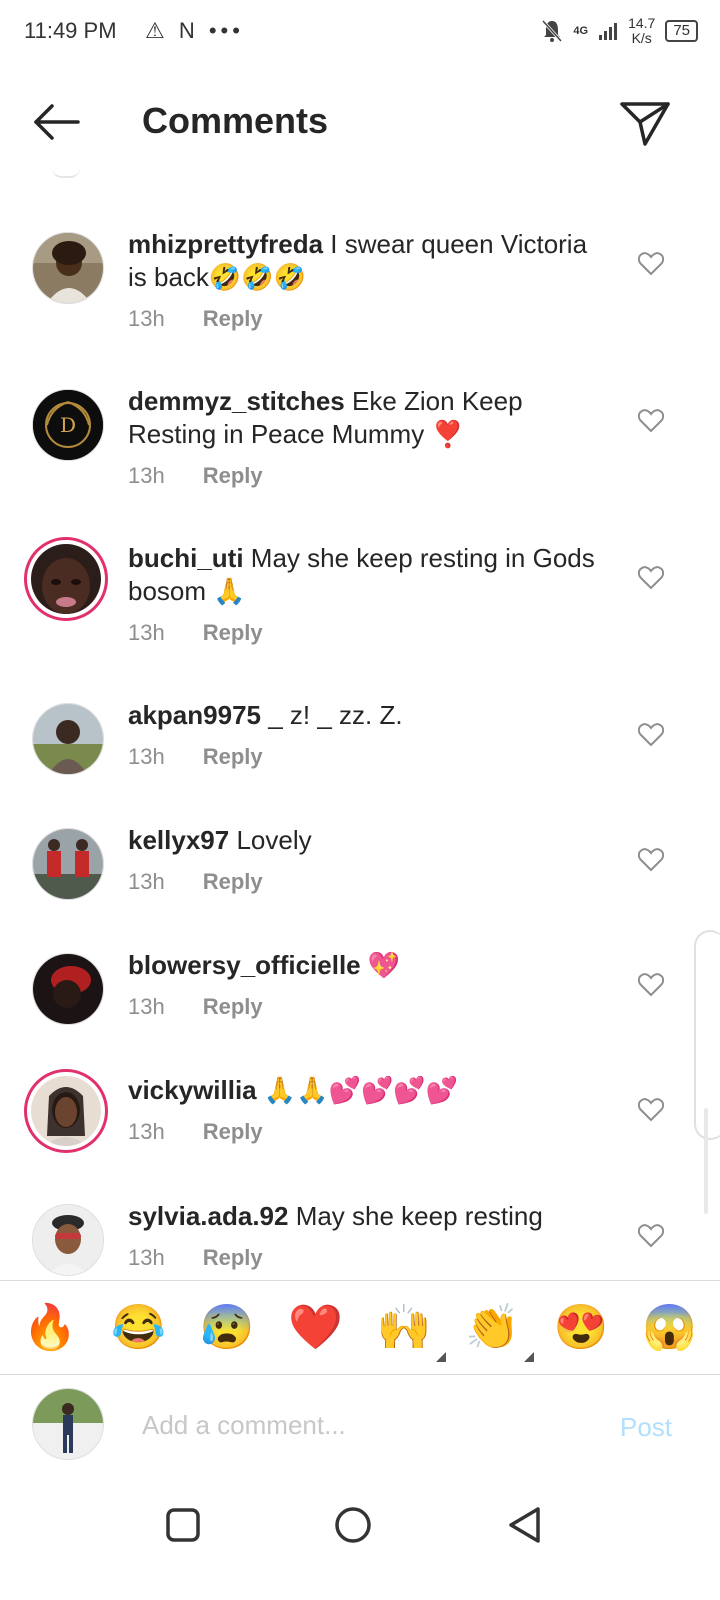 This screenshot has height=1600, width=720. I want to click on signal-icon, so click(608, 31).